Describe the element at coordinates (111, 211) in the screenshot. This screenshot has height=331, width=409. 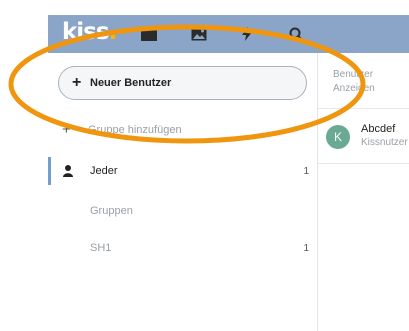
I see `sidebar-item-label: Gruppen` at that location.